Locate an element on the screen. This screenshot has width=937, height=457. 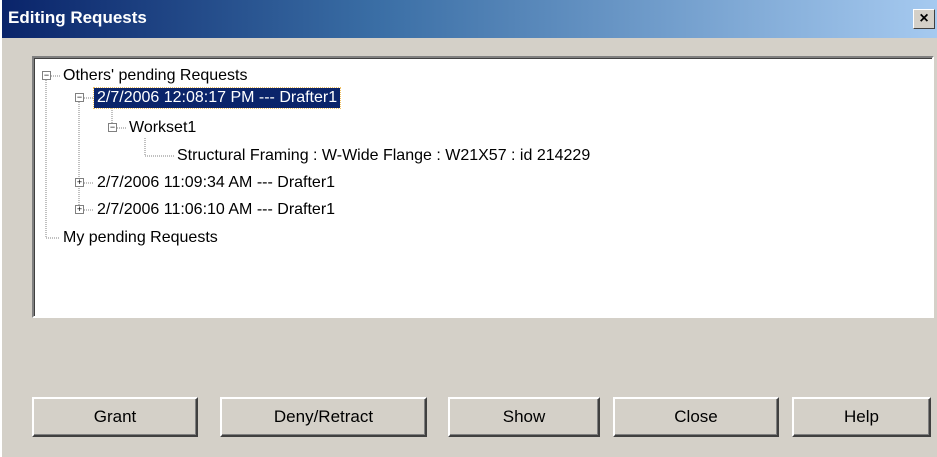
expander-request-2: + is located at coordinates (79, 182).